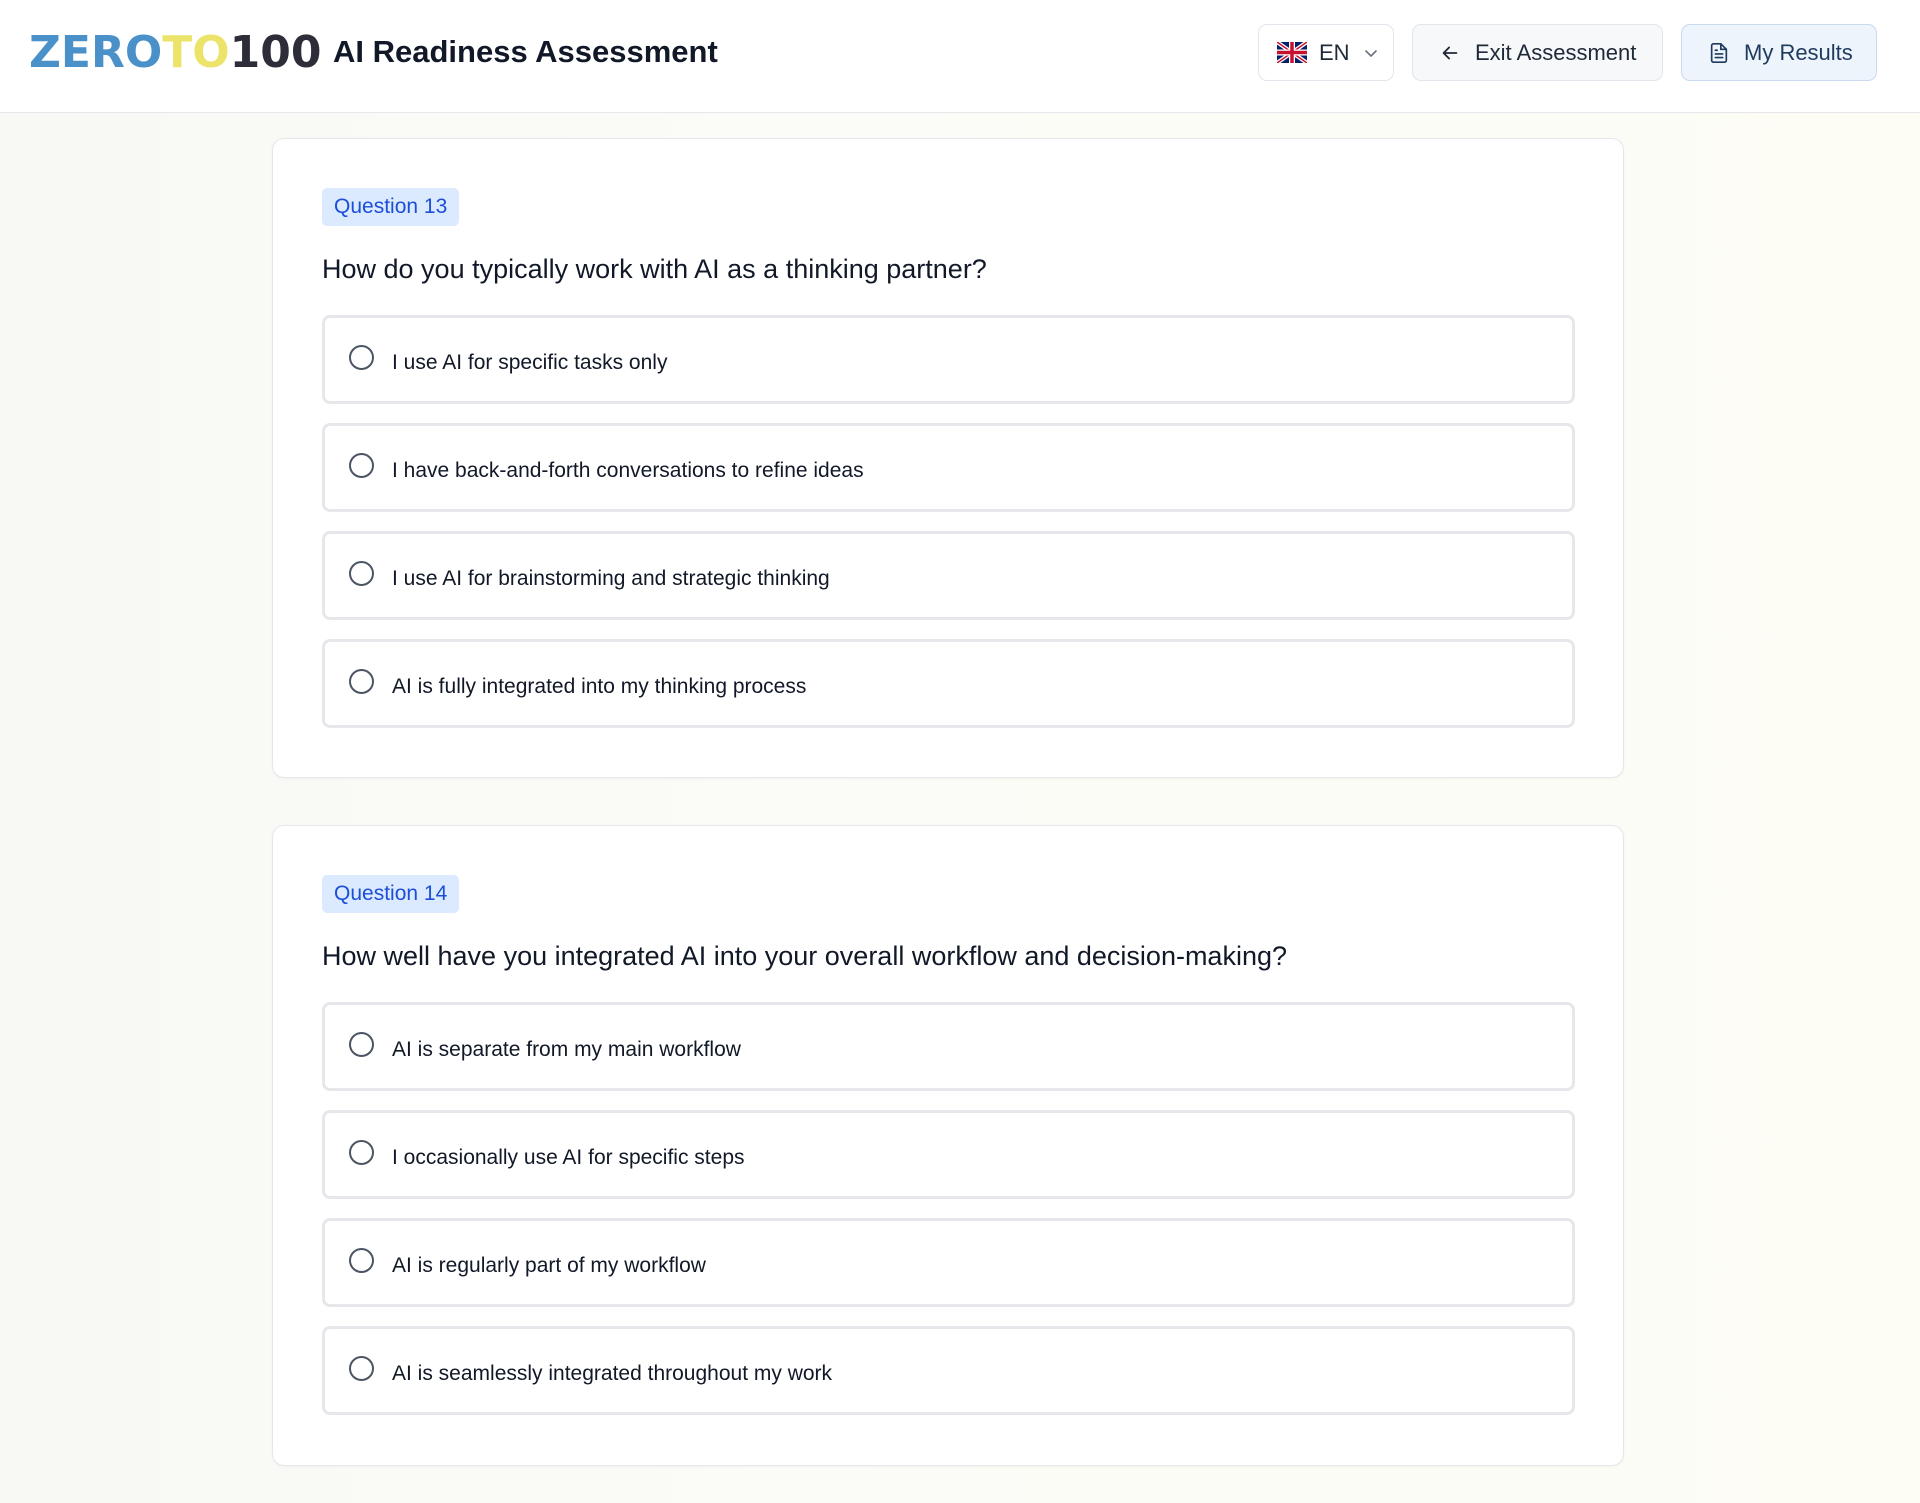  Describe the element at coordinates (391, 894) in the screenshot. I see `question-number-badge: Question 14` at that location.